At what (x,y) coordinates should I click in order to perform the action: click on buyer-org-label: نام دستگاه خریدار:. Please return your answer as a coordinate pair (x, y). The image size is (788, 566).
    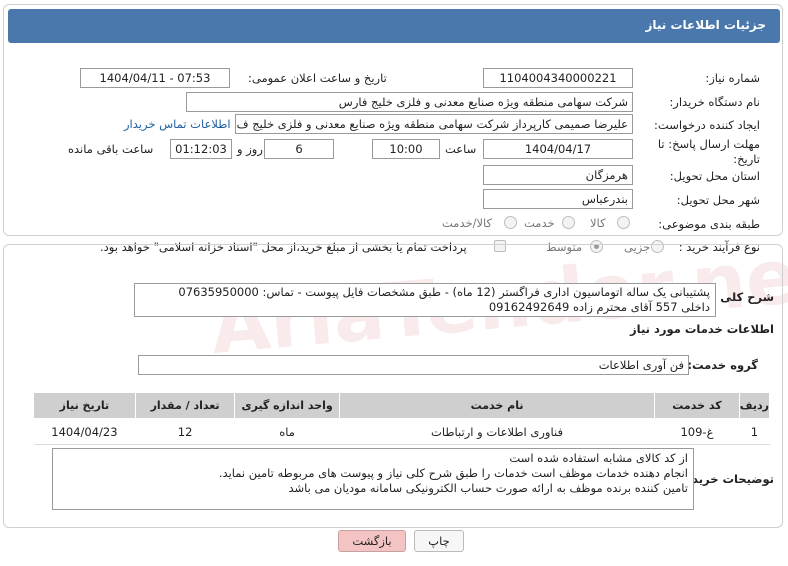
    Looking at the image, I should click on (714, 102).